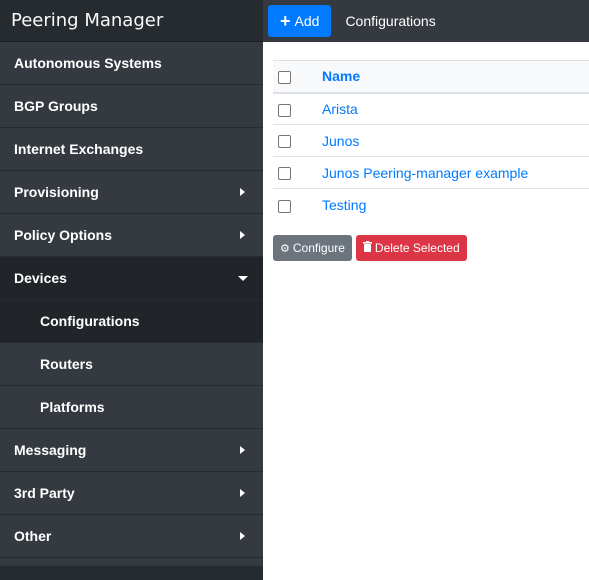 The width and height of the screenshot is (589, 580). I want to click on sidebar-item-label: BGP Groups, so click(56, 106).